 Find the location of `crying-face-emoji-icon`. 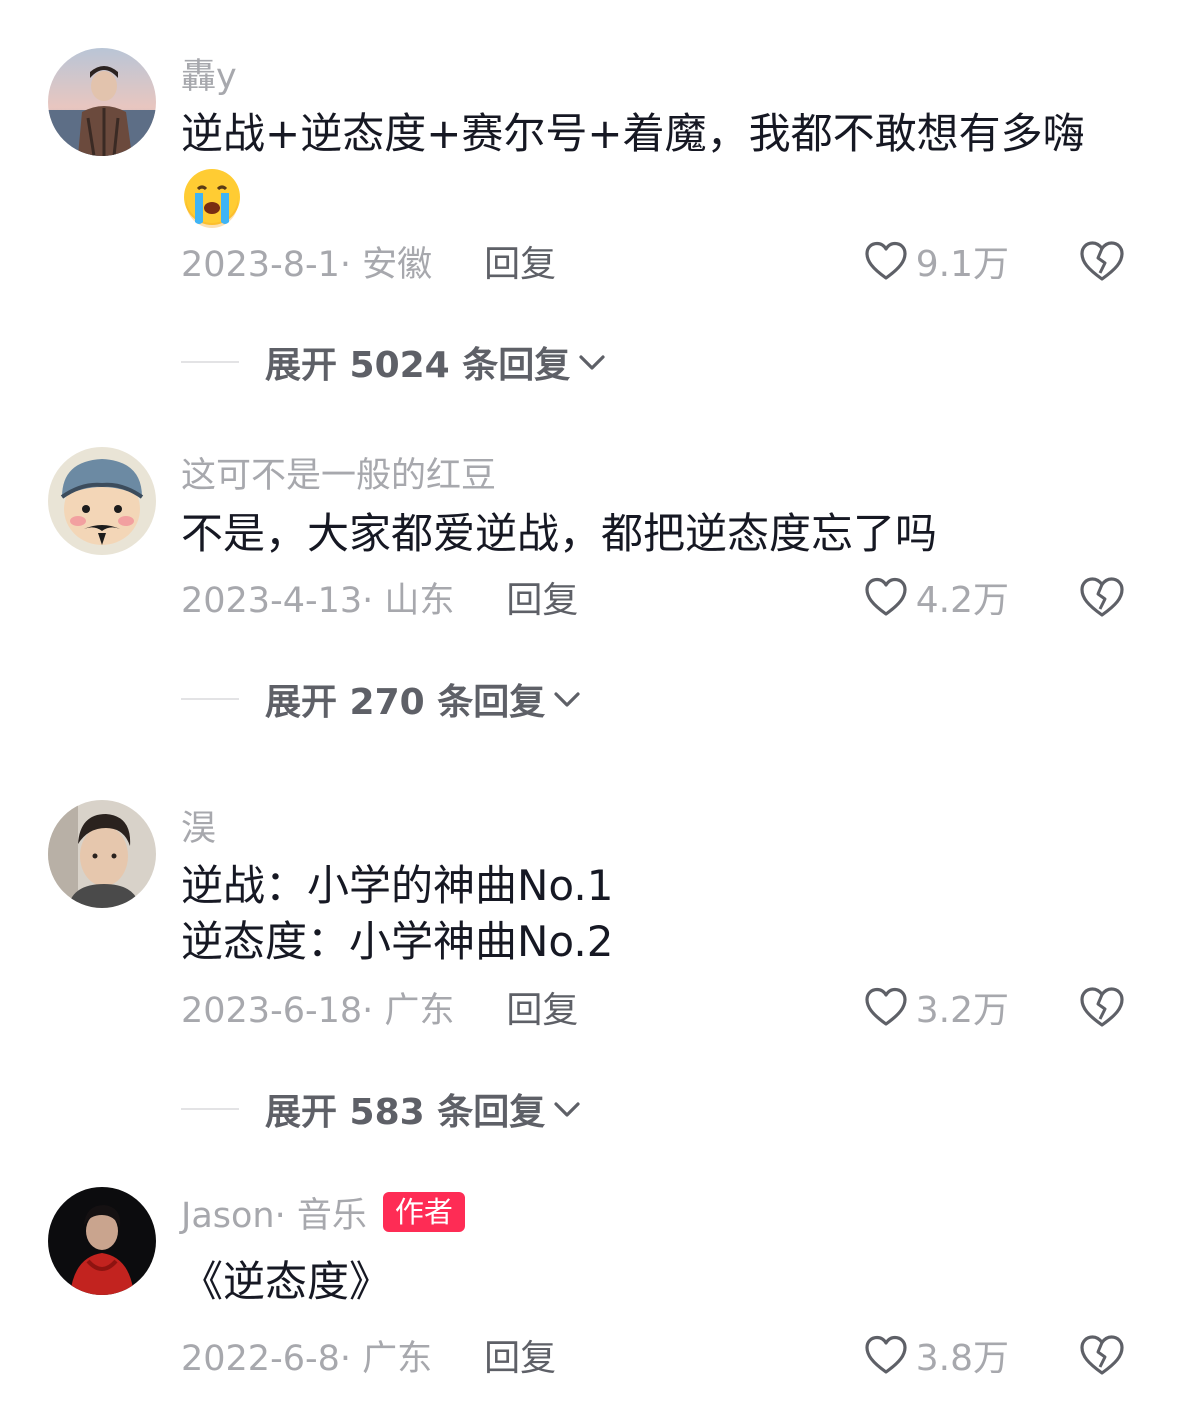

crying-face-emoji-icon is located at coordinates (212, 197).